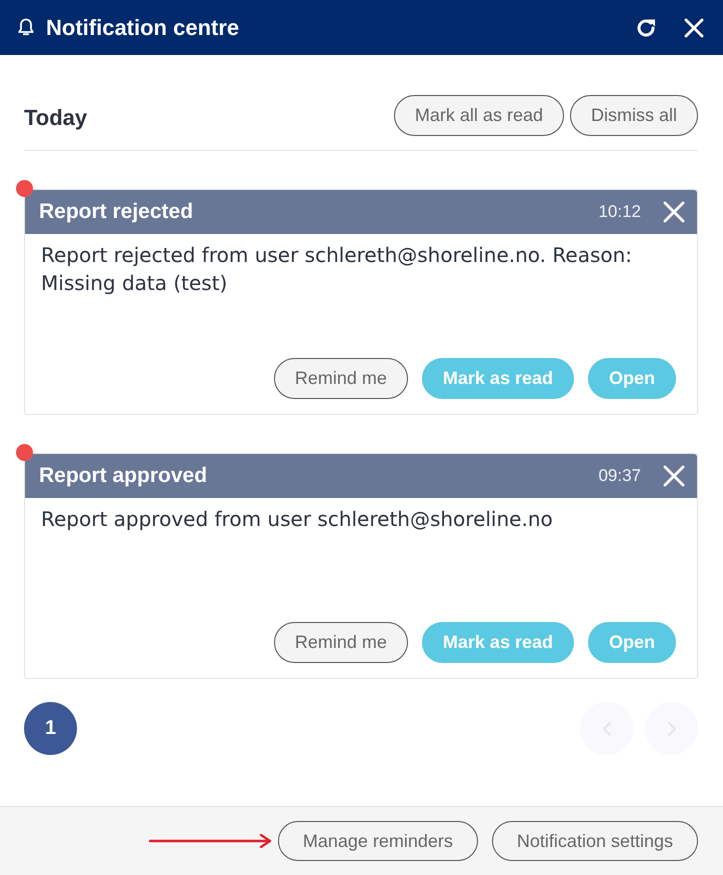 The image size is (723, 875). What do you see at coordinates (26, 27) in the screenshot?
I see `bell-icon` at bounding box center [26, 27].